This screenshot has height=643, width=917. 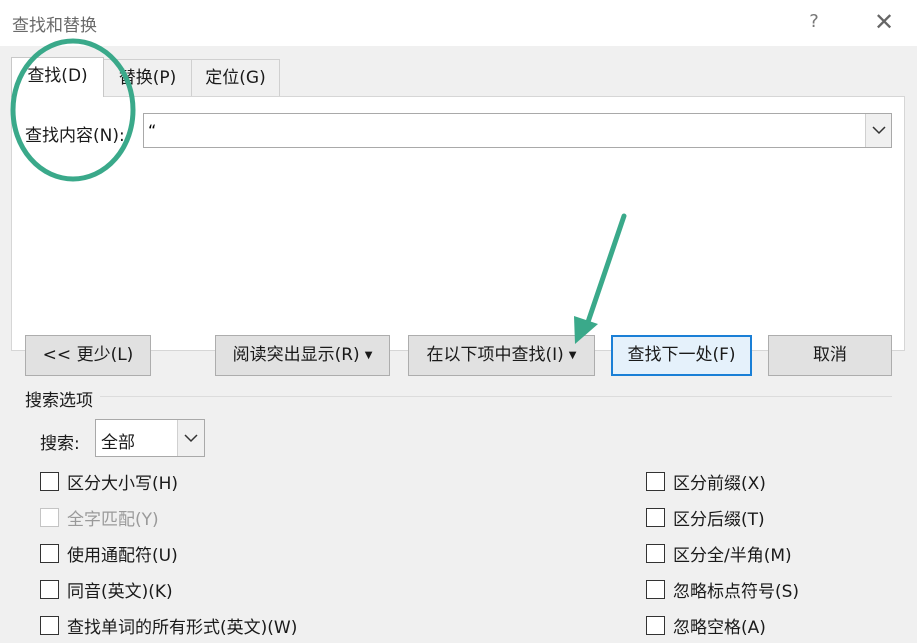 I want to click on search-options-heading: 搜索选项, so click(x=62, y=398).